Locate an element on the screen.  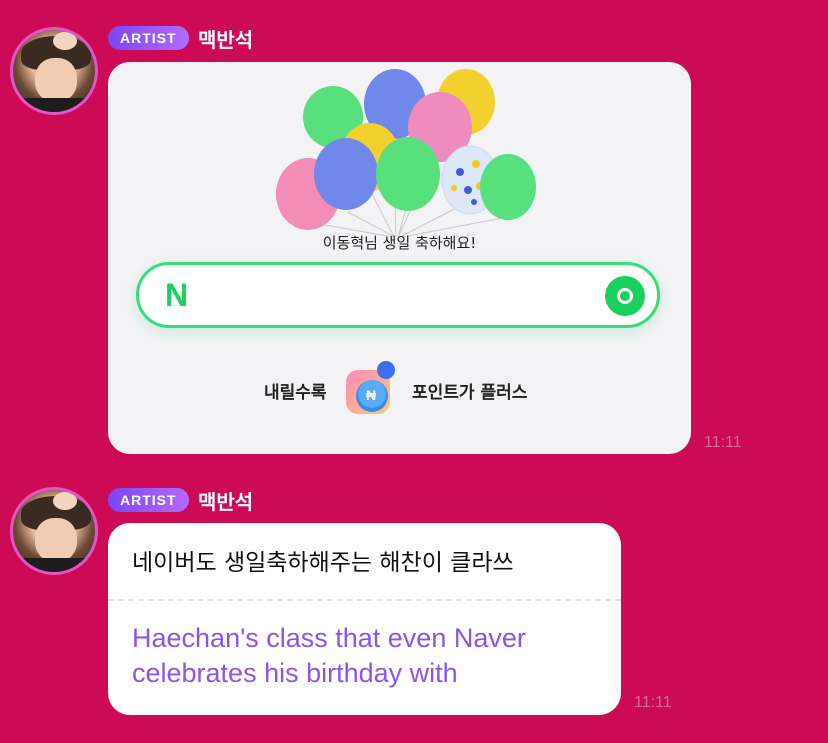
promo-text-left: 내릴수록 is located at coordinates (295, 393).